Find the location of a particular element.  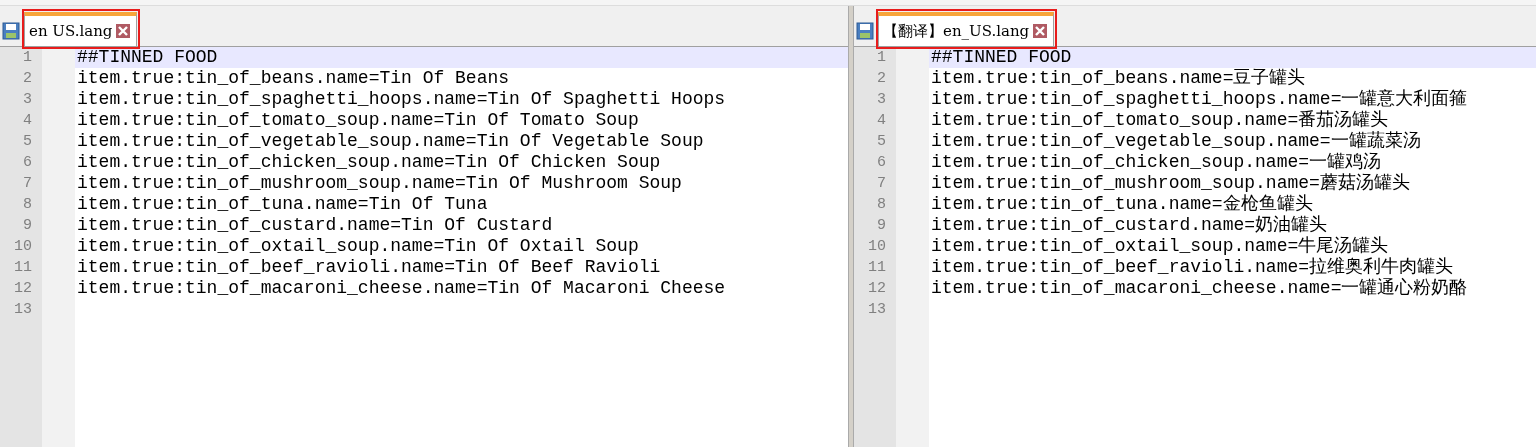

code-line: item.true:tin_of_spaghetti_hoops.name=Tin Of Spaghetti Hoops is located at coordinates (401, 99).